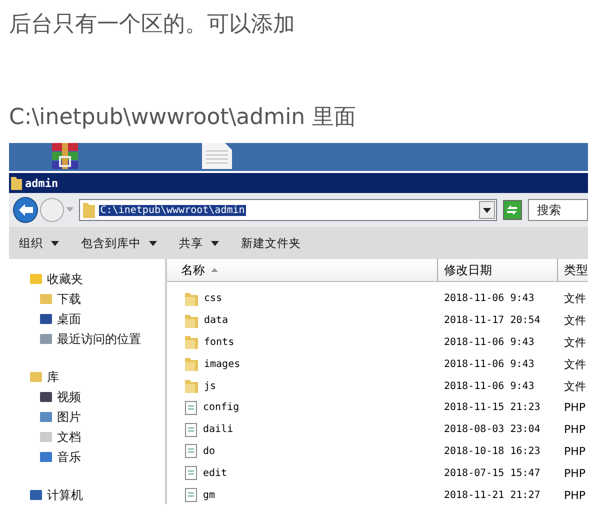 The width and height of the screenshot is (602, 516). I want to click on nav-item: 最近访问的位置, so click(87, 339).